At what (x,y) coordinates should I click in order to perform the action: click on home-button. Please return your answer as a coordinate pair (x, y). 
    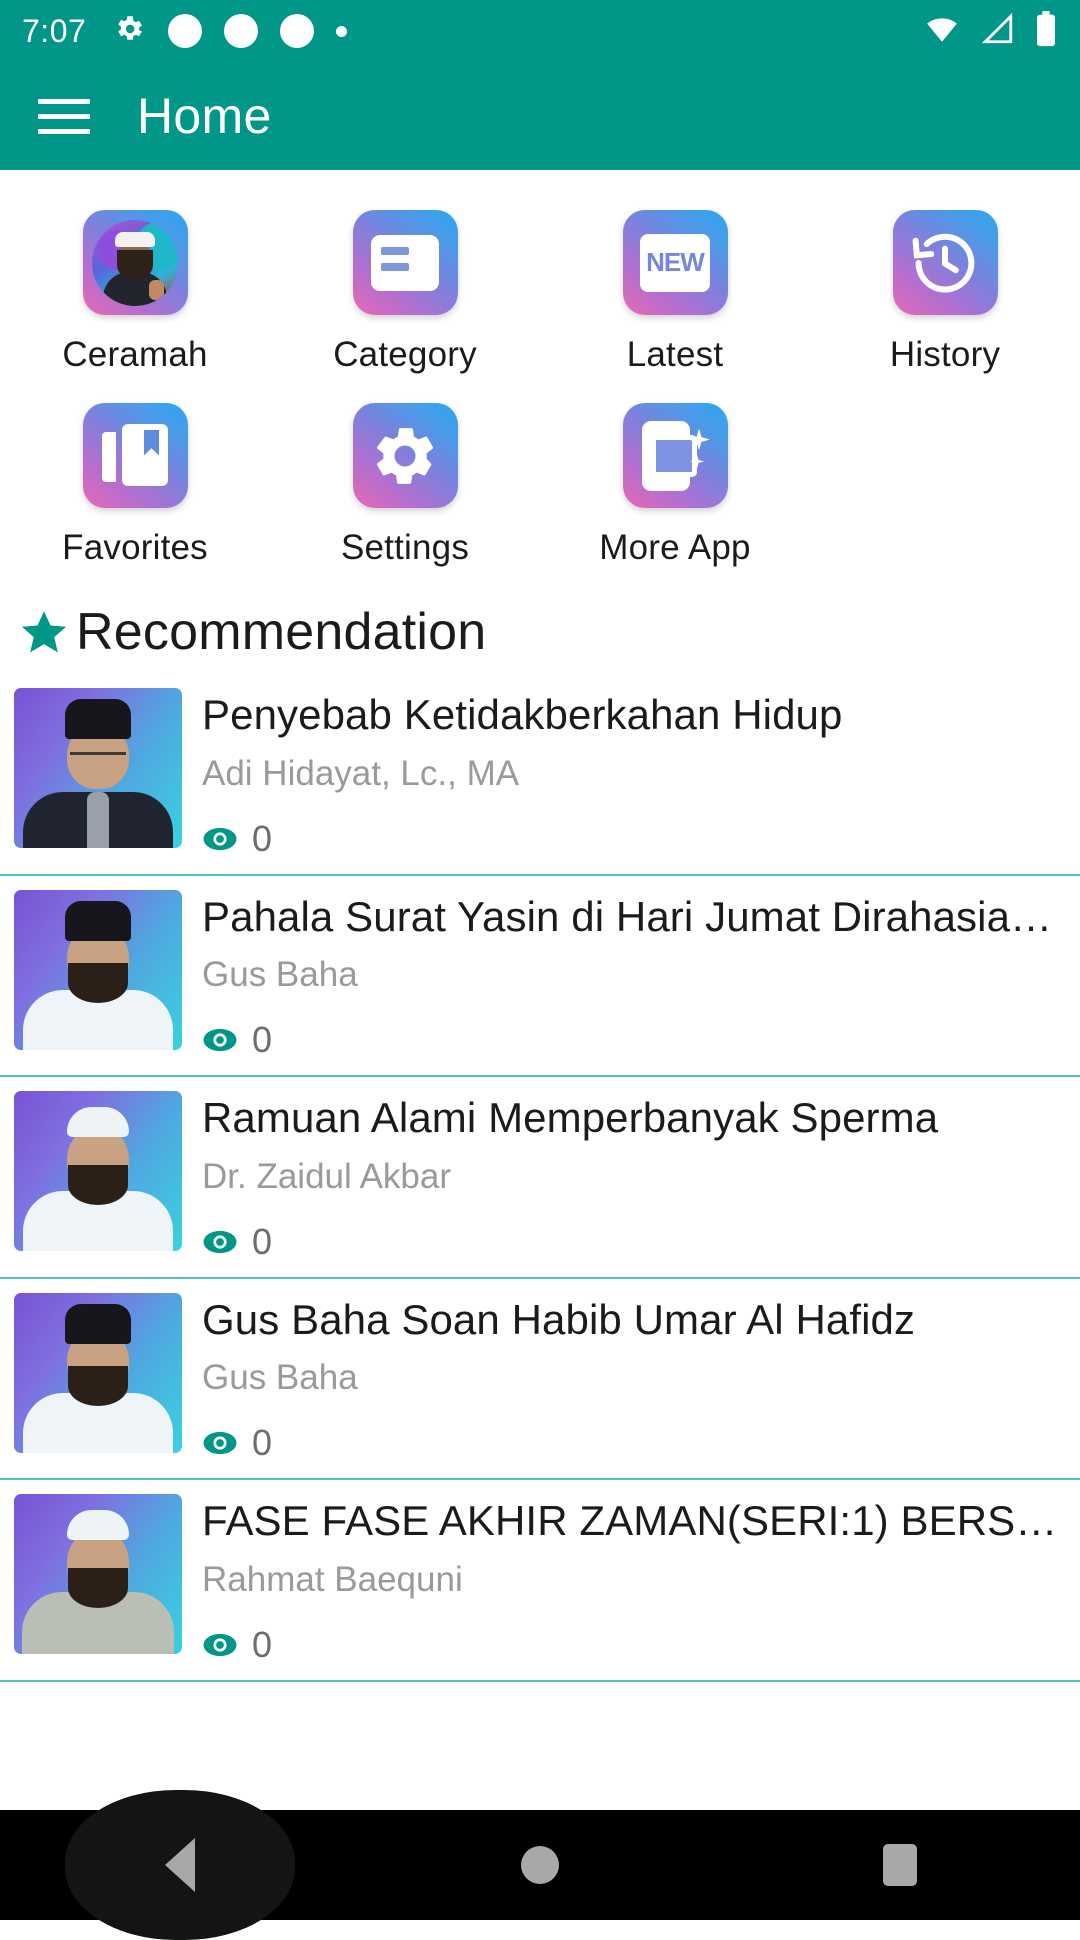
    Looking at the image, I should click on (540, 1865).